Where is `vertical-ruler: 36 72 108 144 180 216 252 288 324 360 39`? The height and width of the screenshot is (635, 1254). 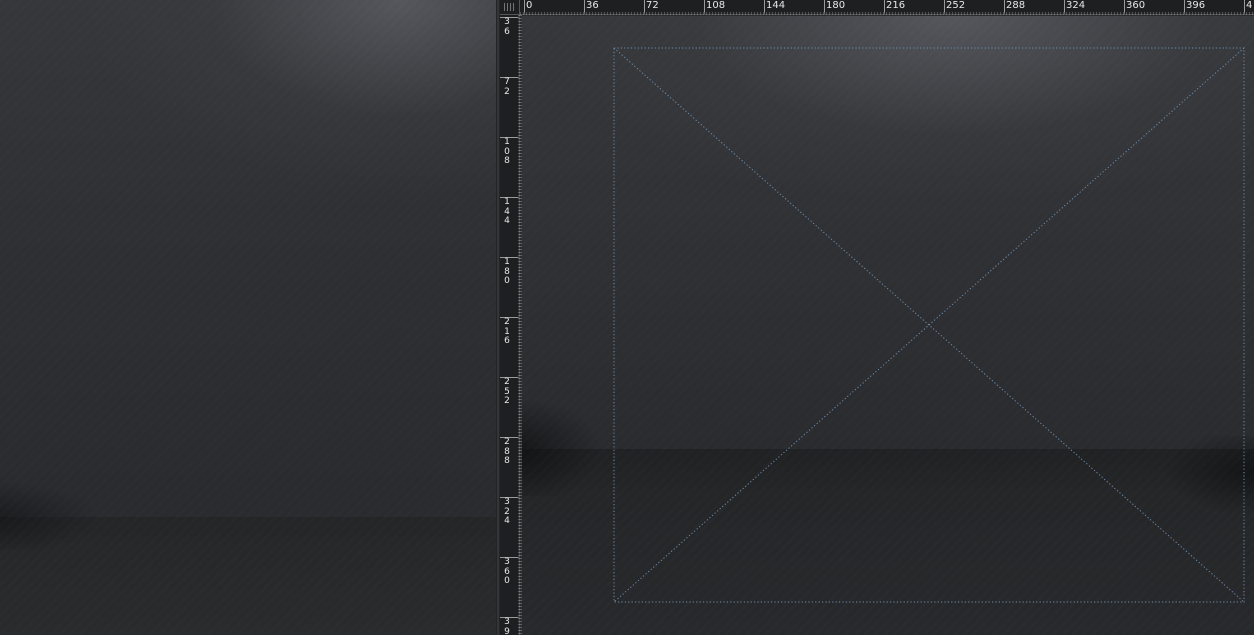 vertical-ruler: 36 72 108 144 180 216 252 288 324 360 39 is located at coordinates (510, 325).